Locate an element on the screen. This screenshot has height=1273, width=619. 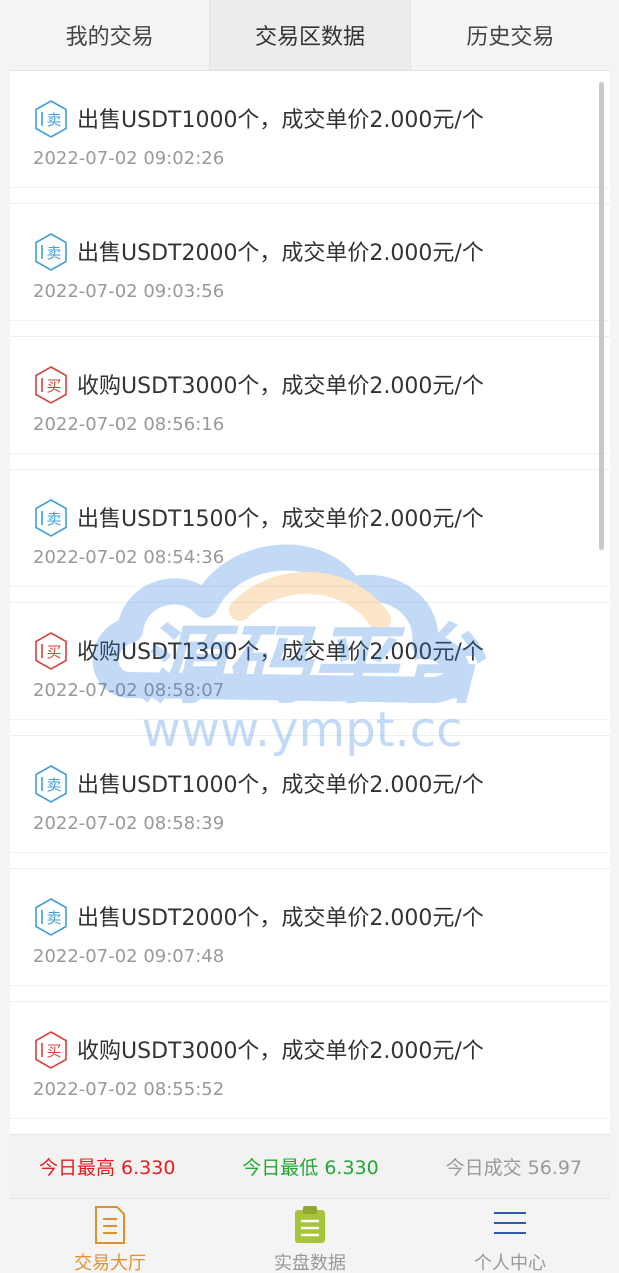
tab-history-trades: 历史交易 is located at coordinates (510, 35).